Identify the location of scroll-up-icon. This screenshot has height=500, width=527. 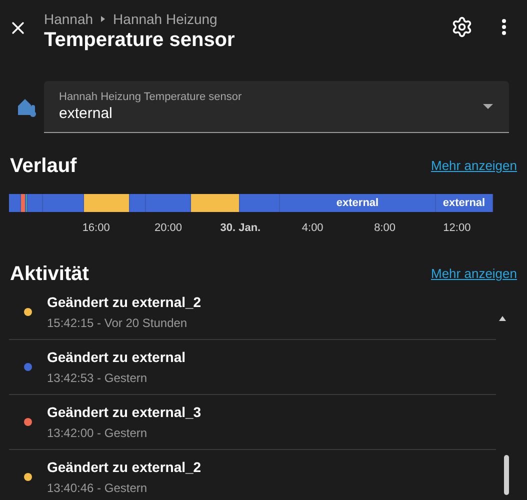
(502, 318).